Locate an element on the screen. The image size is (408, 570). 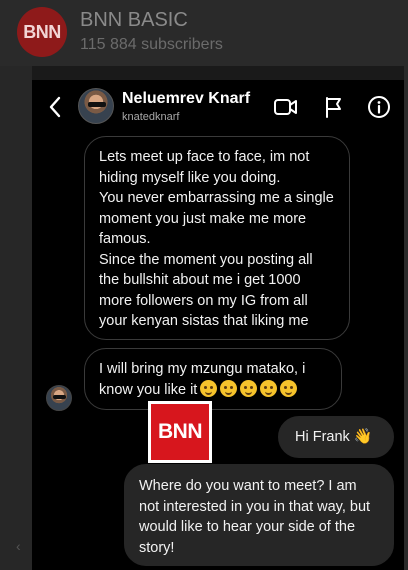
bnn-watermark-logo: BNN is located at coordinates (180, 432).